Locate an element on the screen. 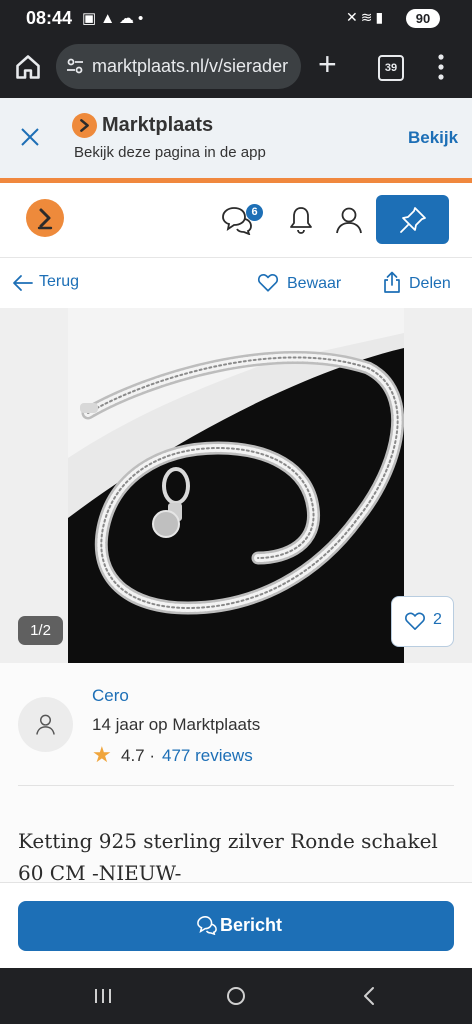 Image resolution: width=472 pixels, height=1024 pixels. tab-switcher-button: 39 is located at coordinates (391, 68).